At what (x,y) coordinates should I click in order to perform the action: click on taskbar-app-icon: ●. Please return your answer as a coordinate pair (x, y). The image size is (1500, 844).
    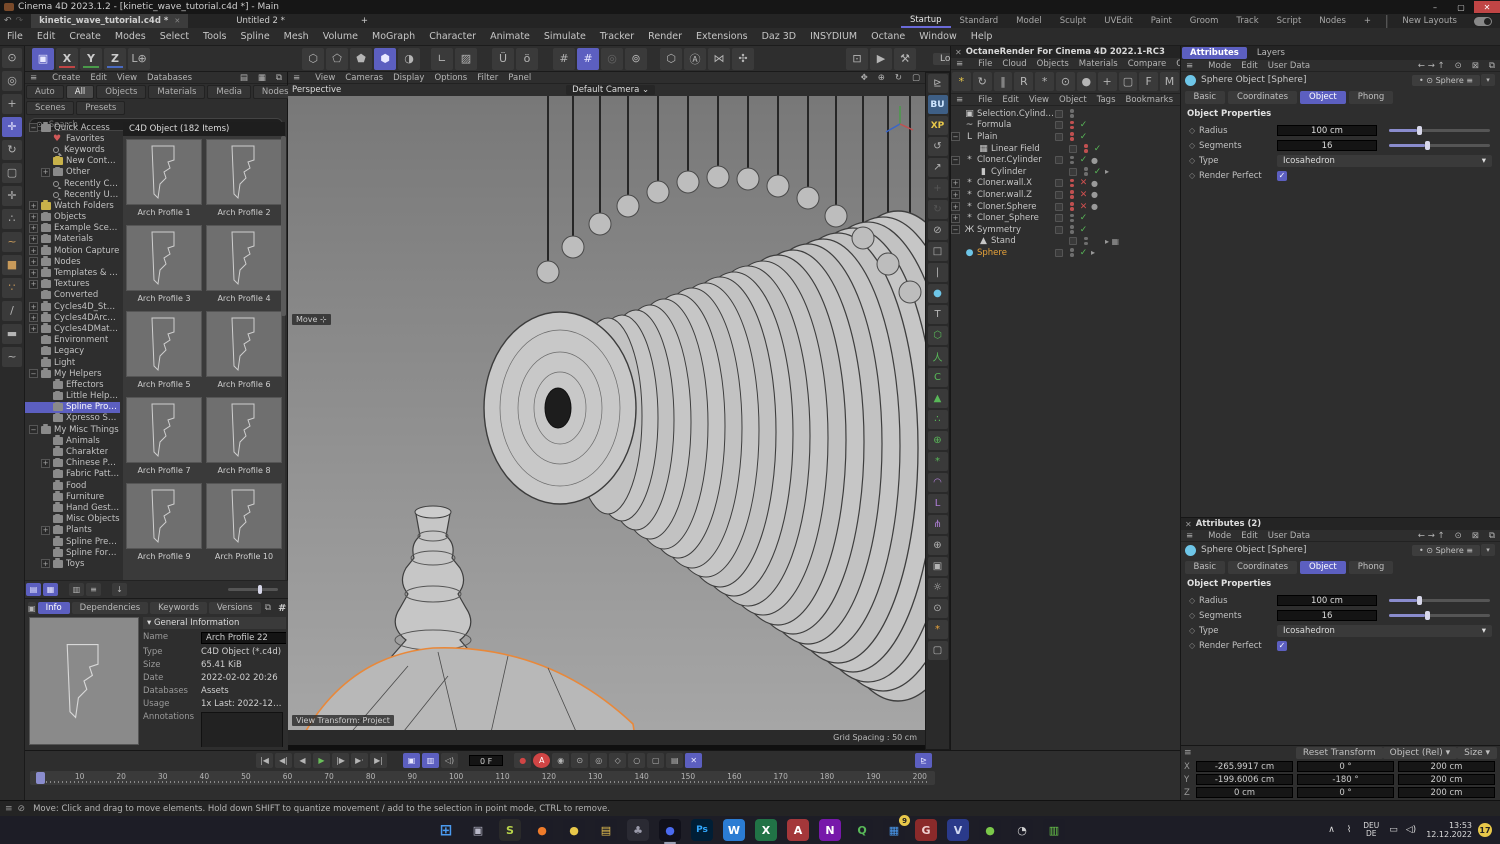
    Looking at the image, I should click on (574, 830).